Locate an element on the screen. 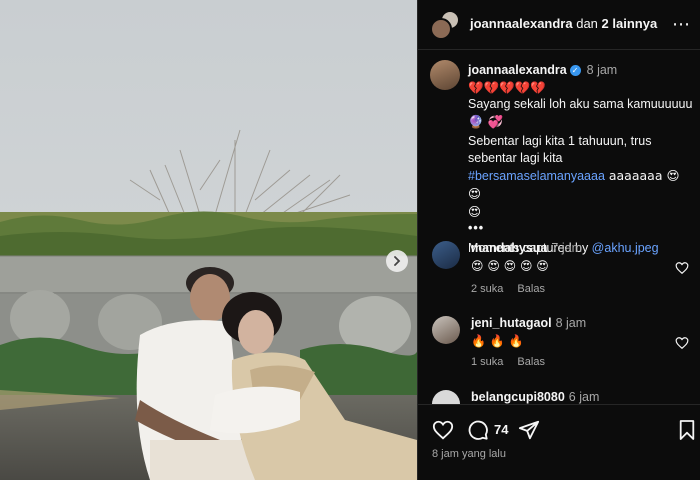 The image size is (700, 480). more-options-button: ⋯ is located at coordinates (681, 24).